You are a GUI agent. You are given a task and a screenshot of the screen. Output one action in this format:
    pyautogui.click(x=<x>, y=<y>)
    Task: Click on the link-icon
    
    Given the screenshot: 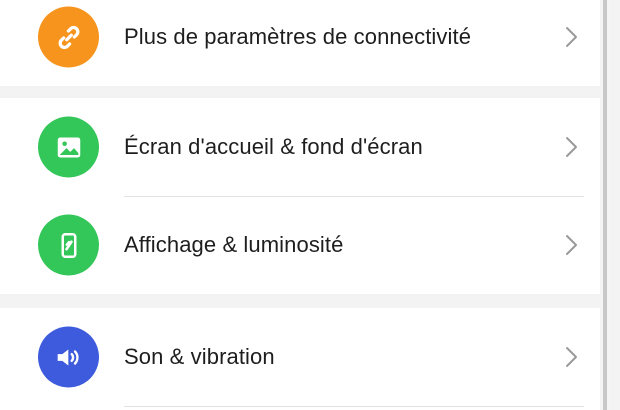 What is the action you would take?
    pyautogui.click(x=68, y=37)
    